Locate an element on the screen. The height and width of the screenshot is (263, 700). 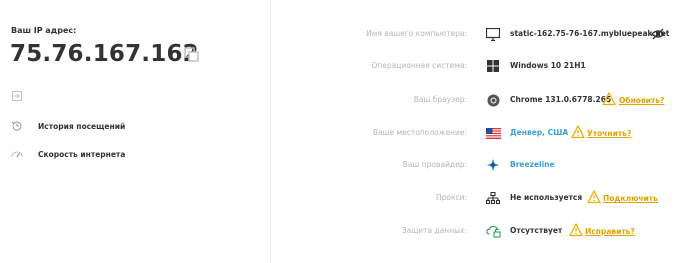
proxy-value: Не используется is located at coordinates (546, 197).